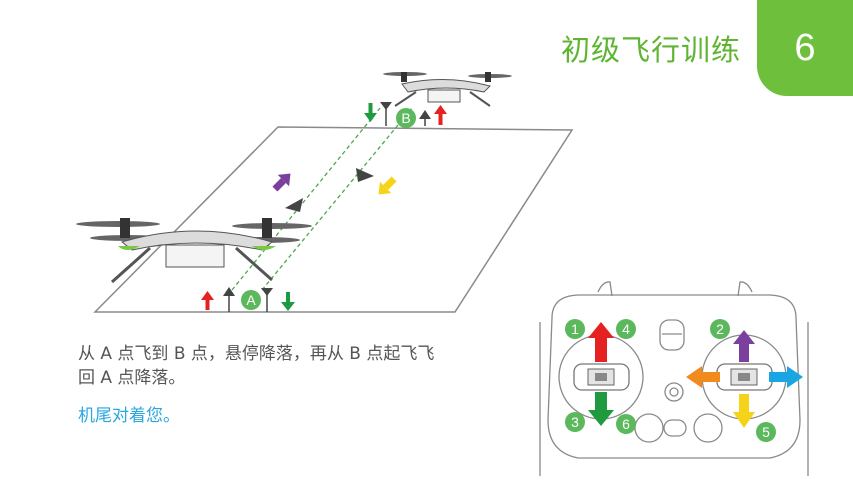  I want to click on svg-text: A, so click(251, 300).